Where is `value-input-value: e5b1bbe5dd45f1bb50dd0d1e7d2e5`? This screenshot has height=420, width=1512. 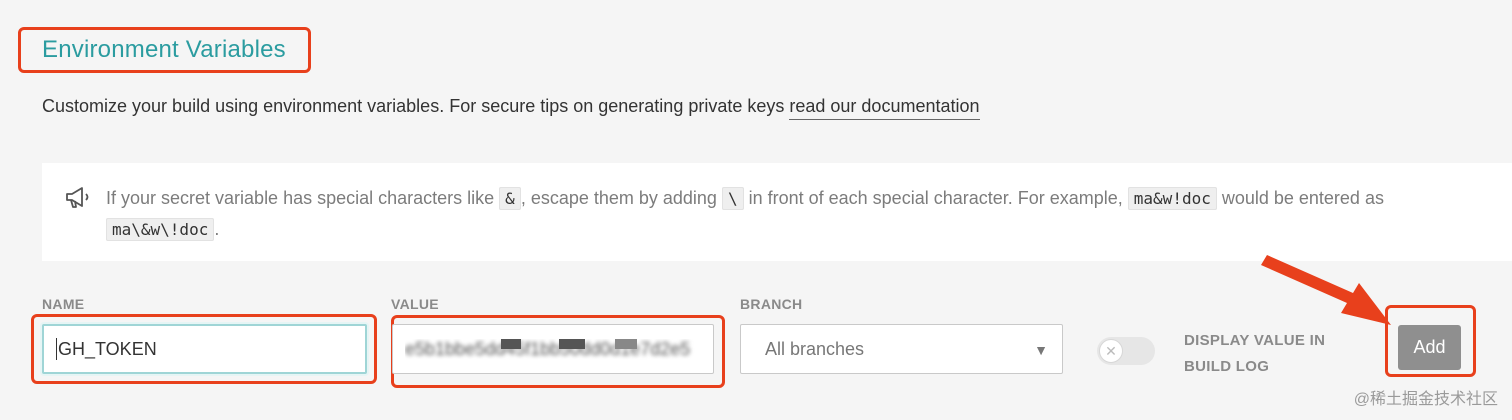
value-input-value: e5b1bbe5dd45f1bb50dd0d1e7d2e5 is located at coordinates (553, 349).